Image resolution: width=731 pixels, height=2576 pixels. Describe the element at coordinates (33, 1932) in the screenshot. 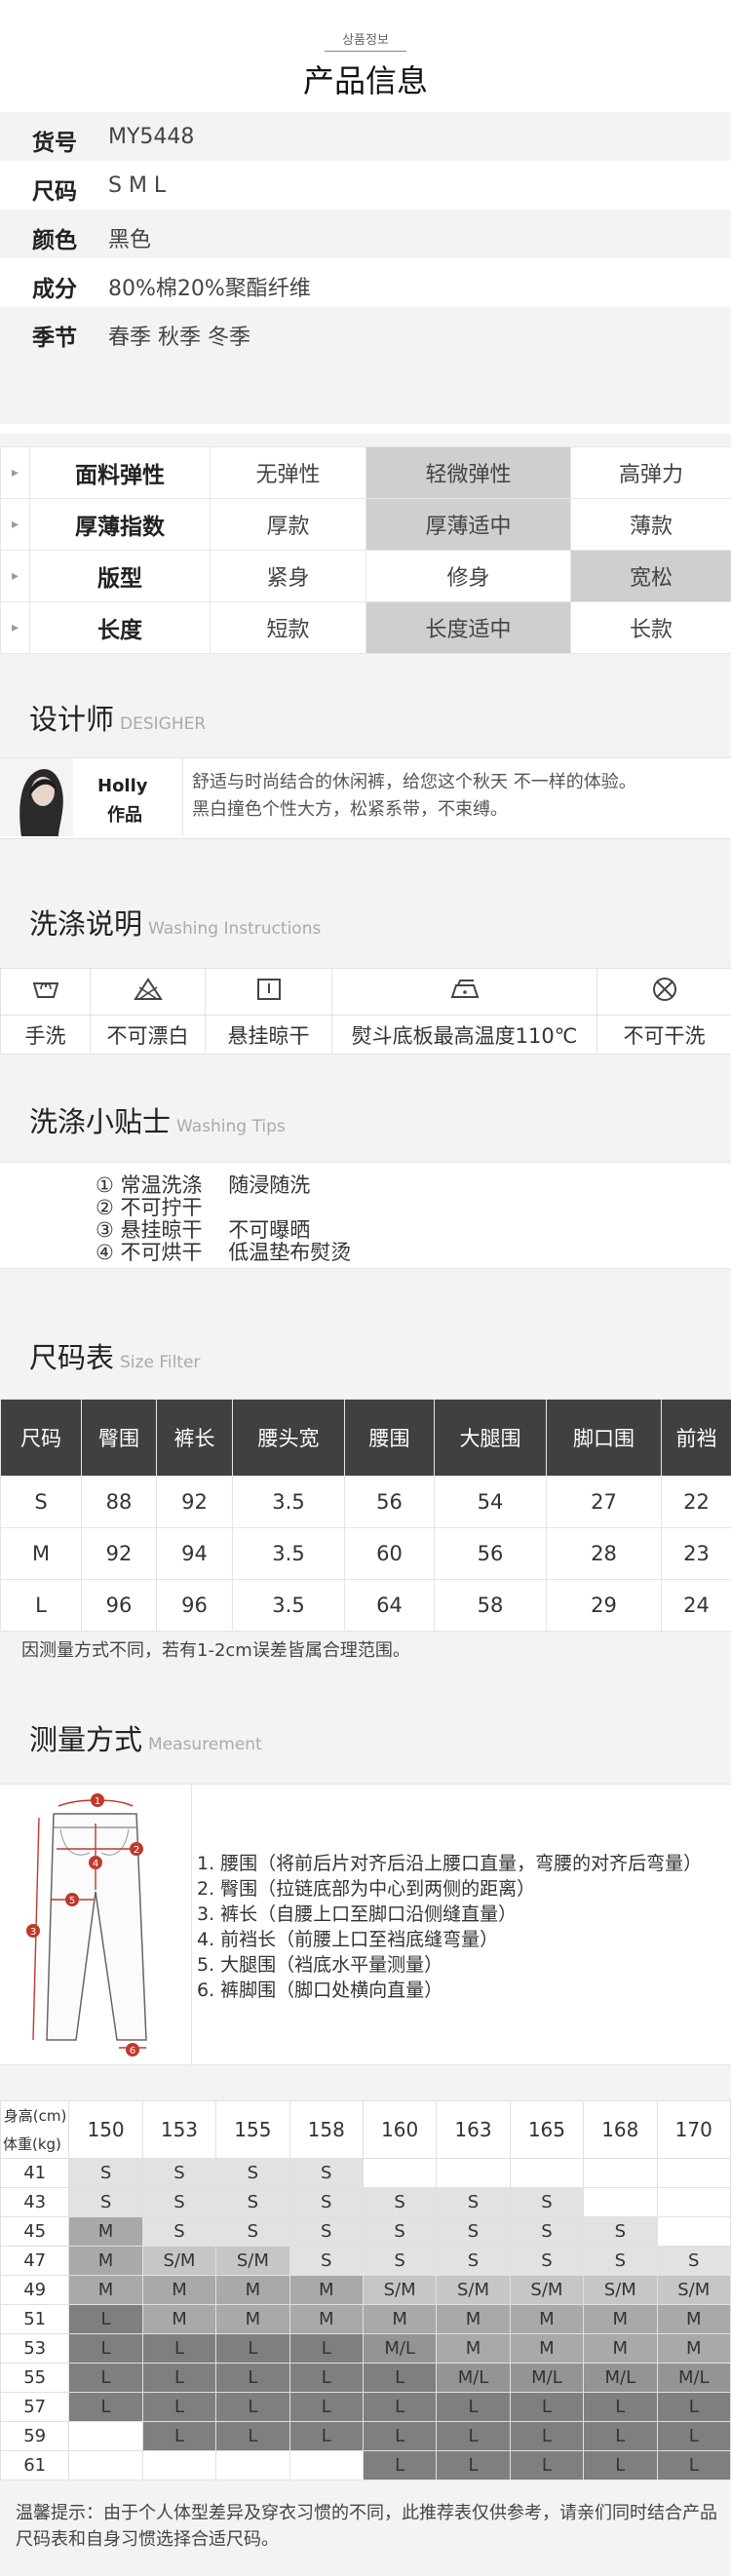

I see `svg-text: 3` at that location.